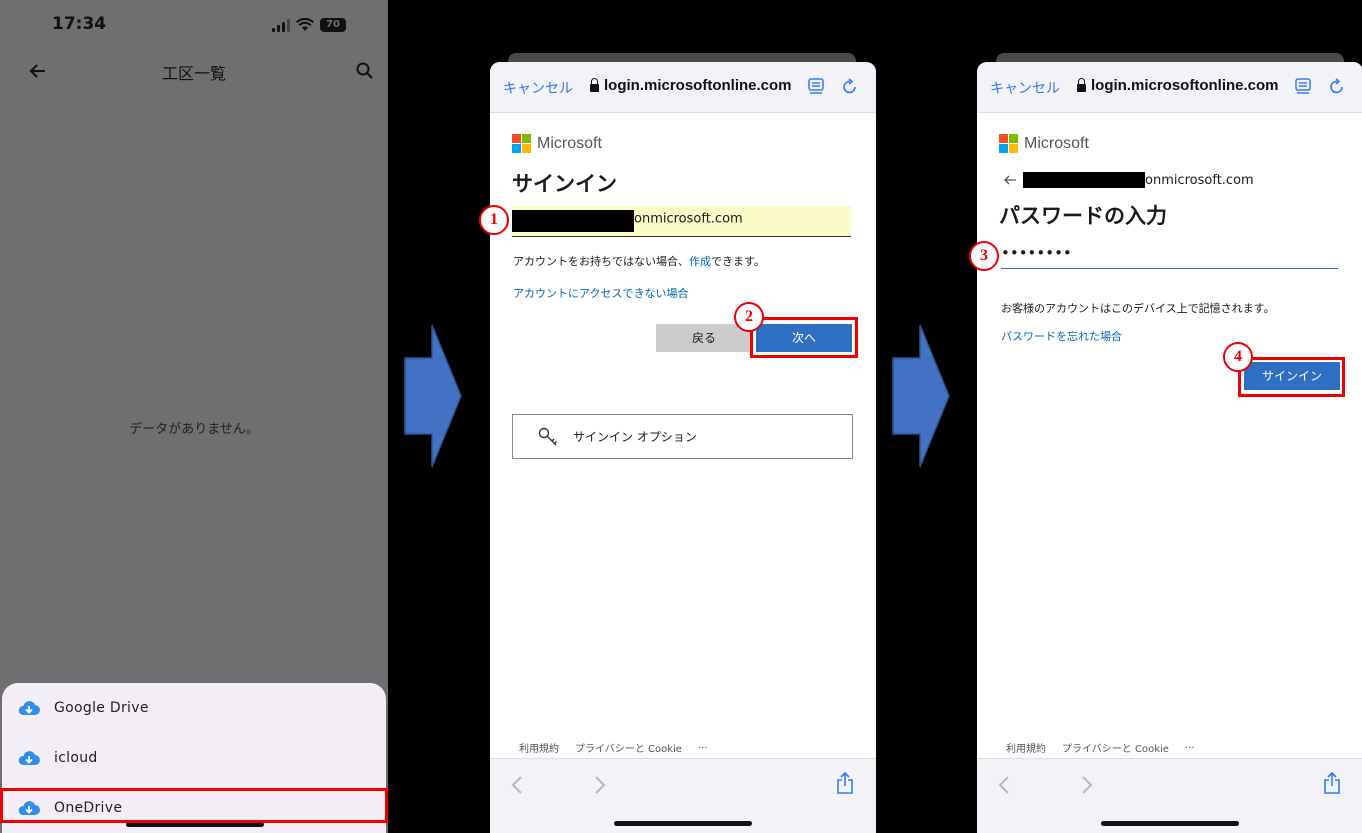 This screenshot has height=833, width=1362. What do you see at coordinates (333, 25) in the screenshot?
I see `battery-icon: 70` at bounding box center [333, 25].